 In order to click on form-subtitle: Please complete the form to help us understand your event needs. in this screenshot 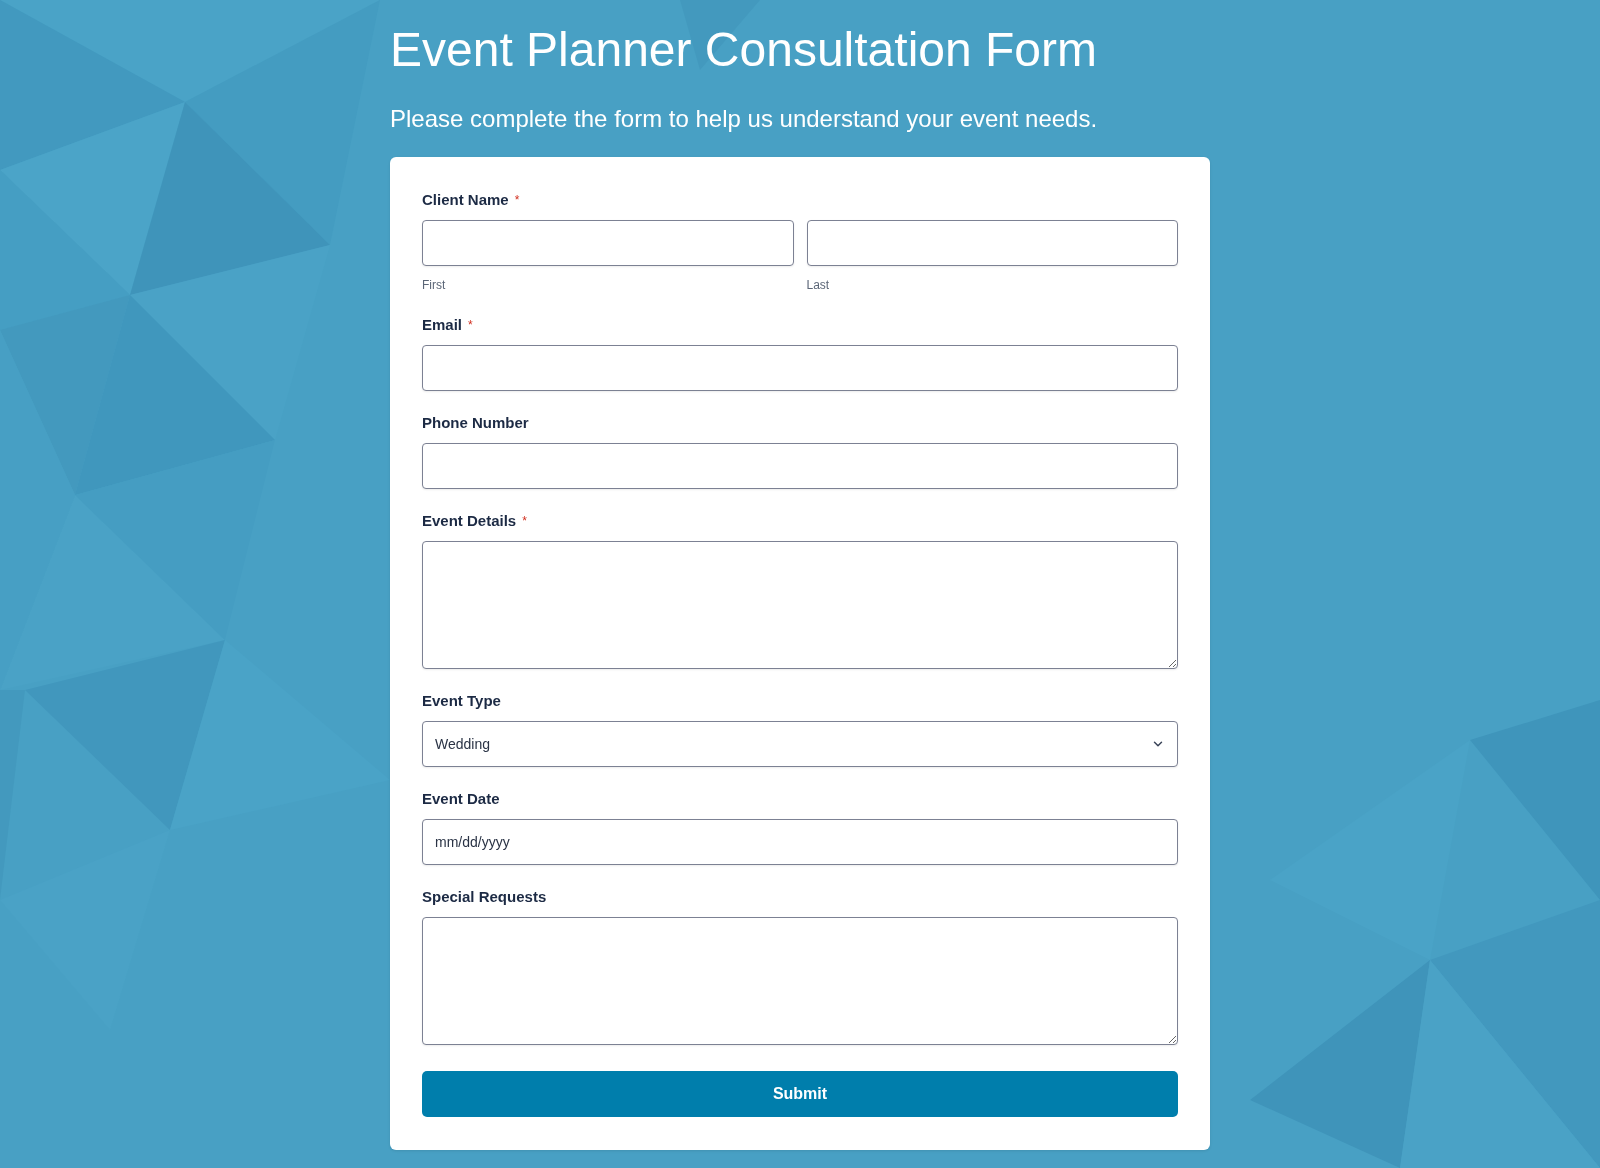, I will do `click(744, 119)`.